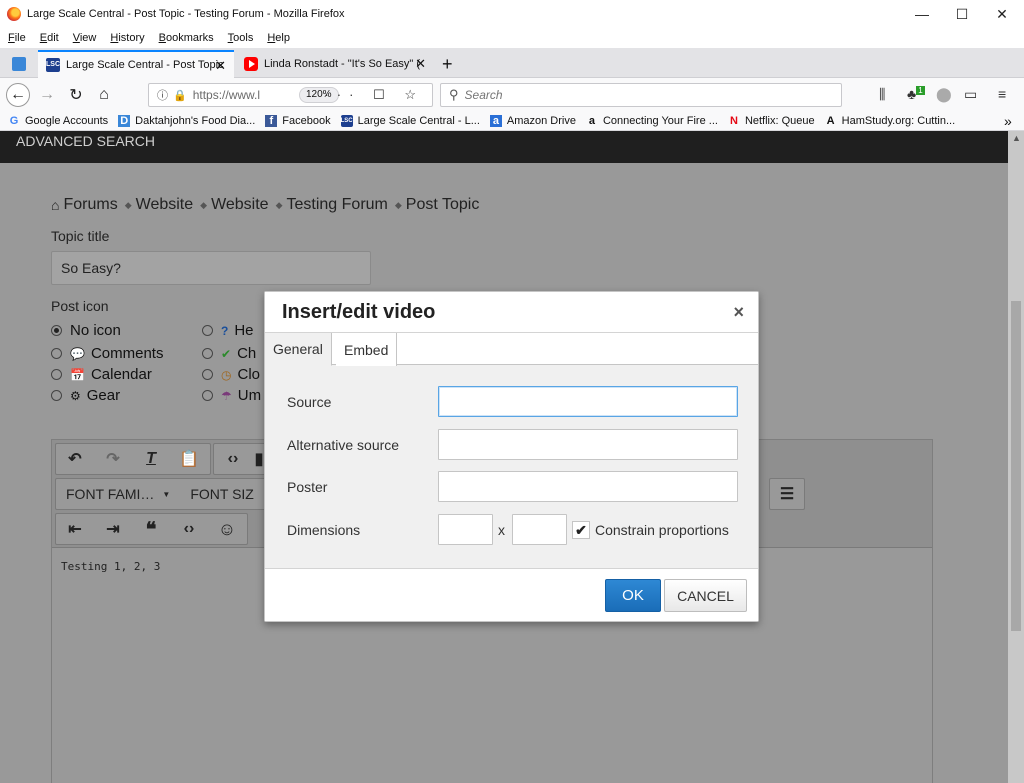 The width and height of the screenshot is (1024, 783). I want to click on clock-icon: ◷, so click(226, 374).